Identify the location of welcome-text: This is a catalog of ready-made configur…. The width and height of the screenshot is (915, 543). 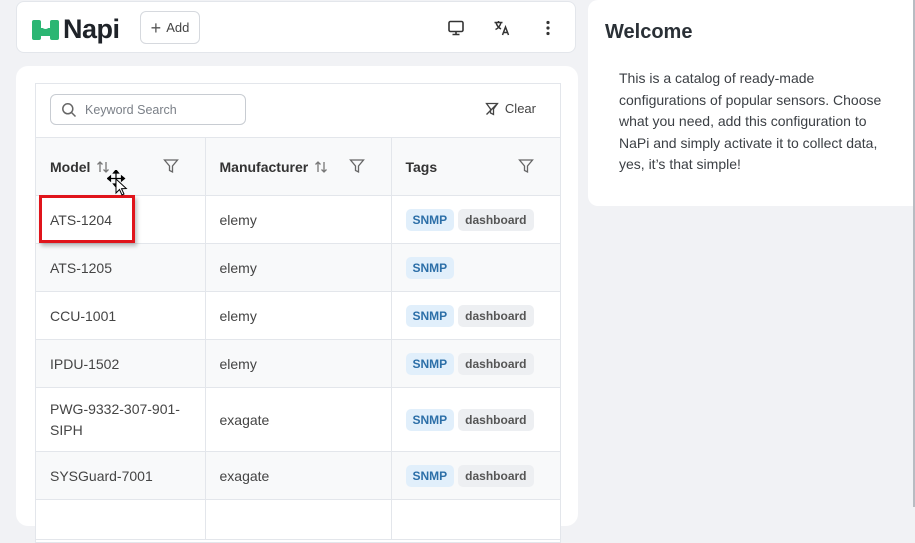
(750, 121).